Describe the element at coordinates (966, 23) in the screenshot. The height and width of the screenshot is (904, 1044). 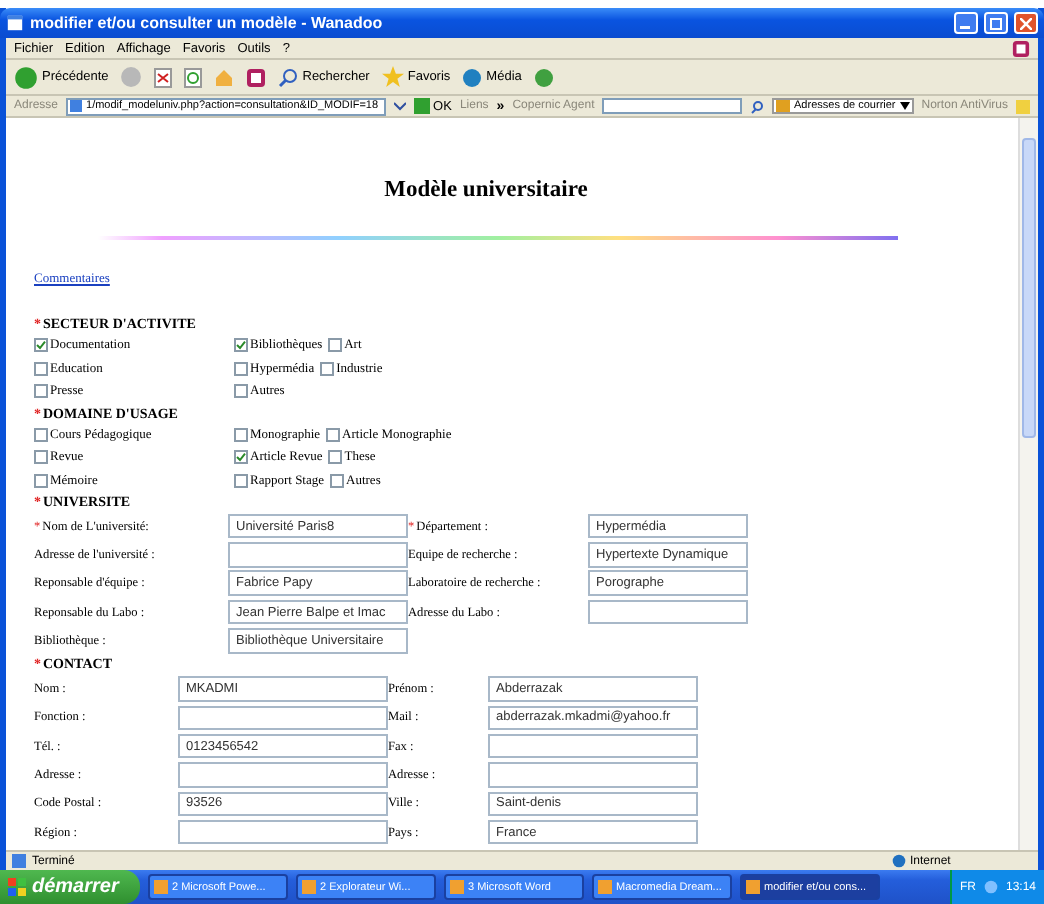
I see `minimize-button` at that location.